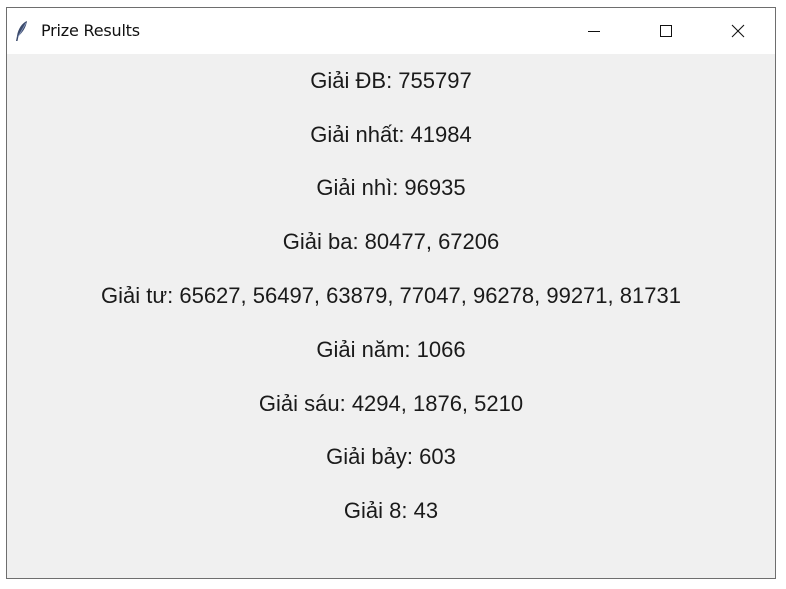 The width and height of the screenshot is (786, 589). Describe the element at coordinates (22, 31) in the screenshot. I see `feather-icon` at that location.